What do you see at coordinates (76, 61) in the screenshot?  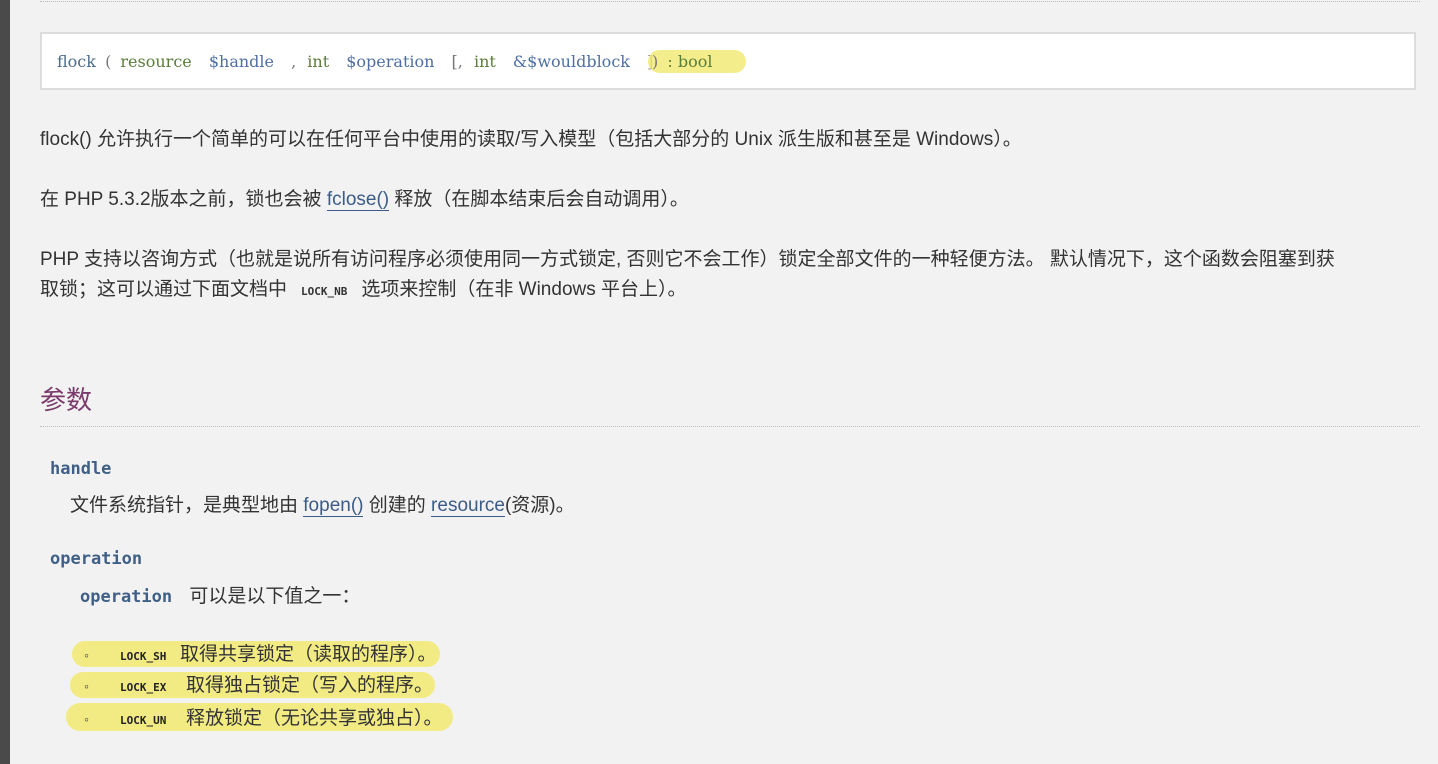 I see `sig-function-name: flock` at bounding box center [76, 61].